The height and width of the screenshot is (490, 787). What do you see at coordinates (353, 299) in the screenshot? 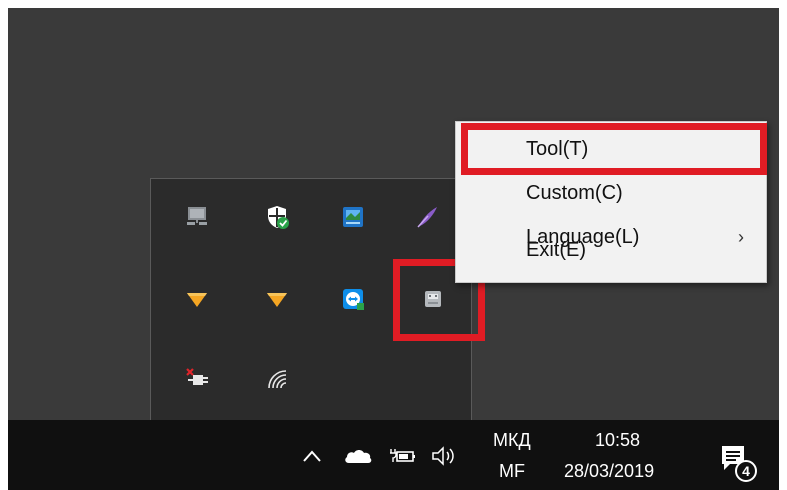
I see `teamviewer-icon` at bounding box center [353, 299].